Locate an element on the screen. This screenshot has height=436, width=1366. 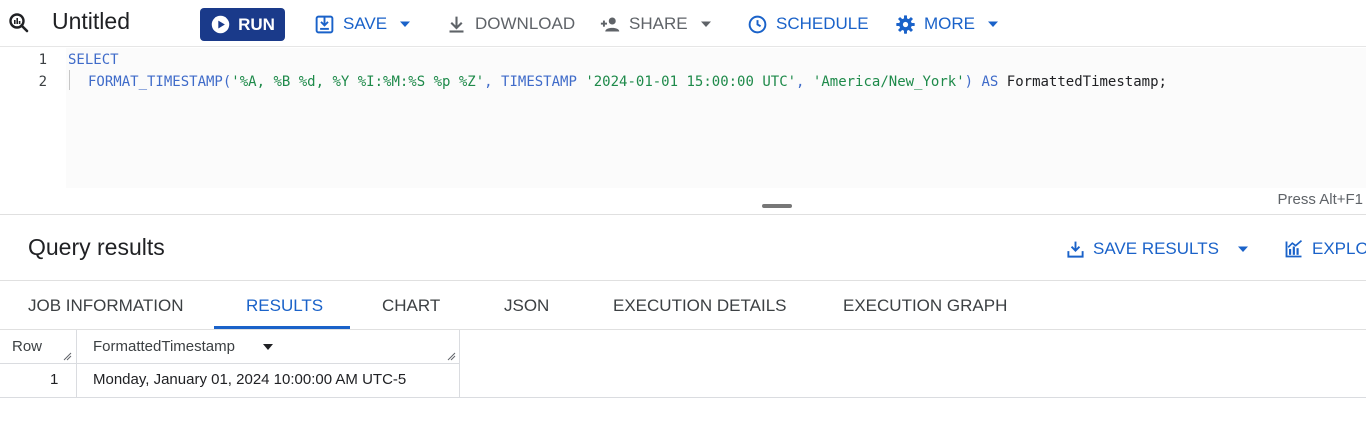
save-results-button: SAVE RESULTS is located at coordinates (1157, 249).